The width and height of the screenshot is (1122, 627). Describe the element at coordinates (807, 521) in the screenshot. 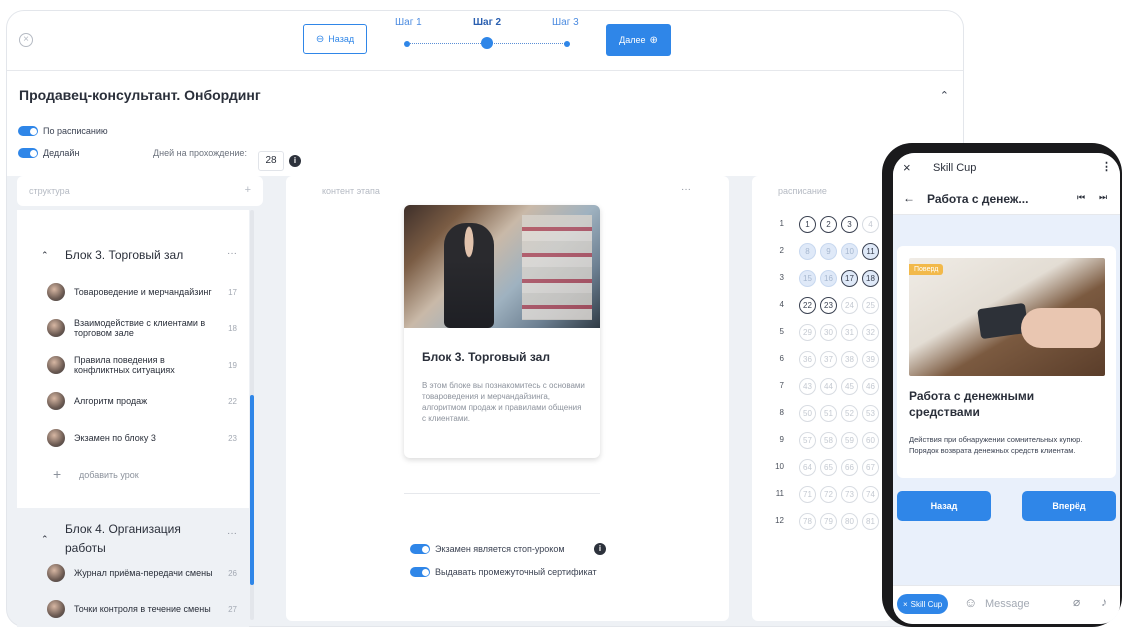

I see `schedule-day-cell: 78` at that location.